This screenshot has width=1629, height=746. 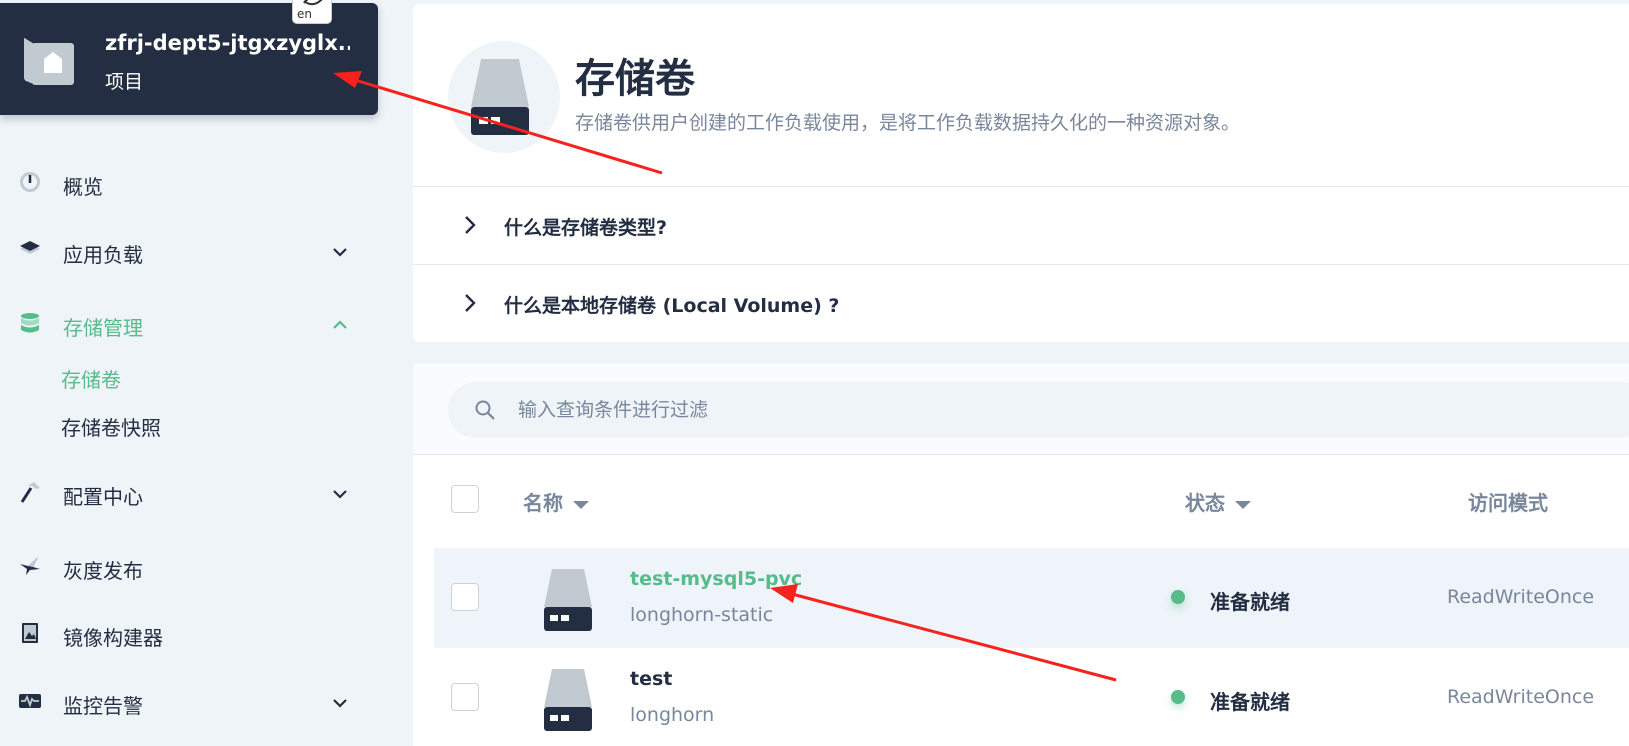 I want to click on sidebar-item-monitoring: 监控告警, so click(x=190, y=703).